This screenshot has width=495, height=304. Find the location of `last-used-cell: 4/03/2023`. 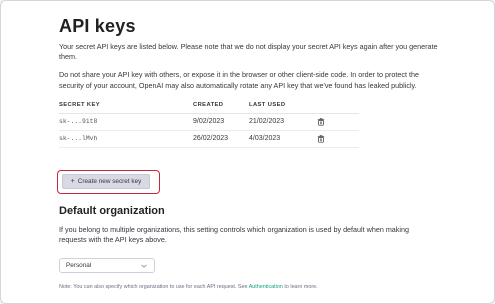

last-used-cell: 4/03/2023 is located at coordinates (283, 139).